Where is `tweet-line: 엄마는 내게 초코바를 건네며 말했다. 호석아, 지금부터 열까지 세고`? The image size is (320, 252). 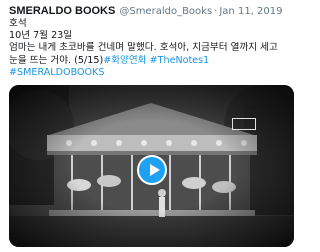 tweet-line: 엄마는 내게 초코바를 건네며 말했다. 호석아, 지금부터 열까지 세고 is located at coordinates (143, 48).